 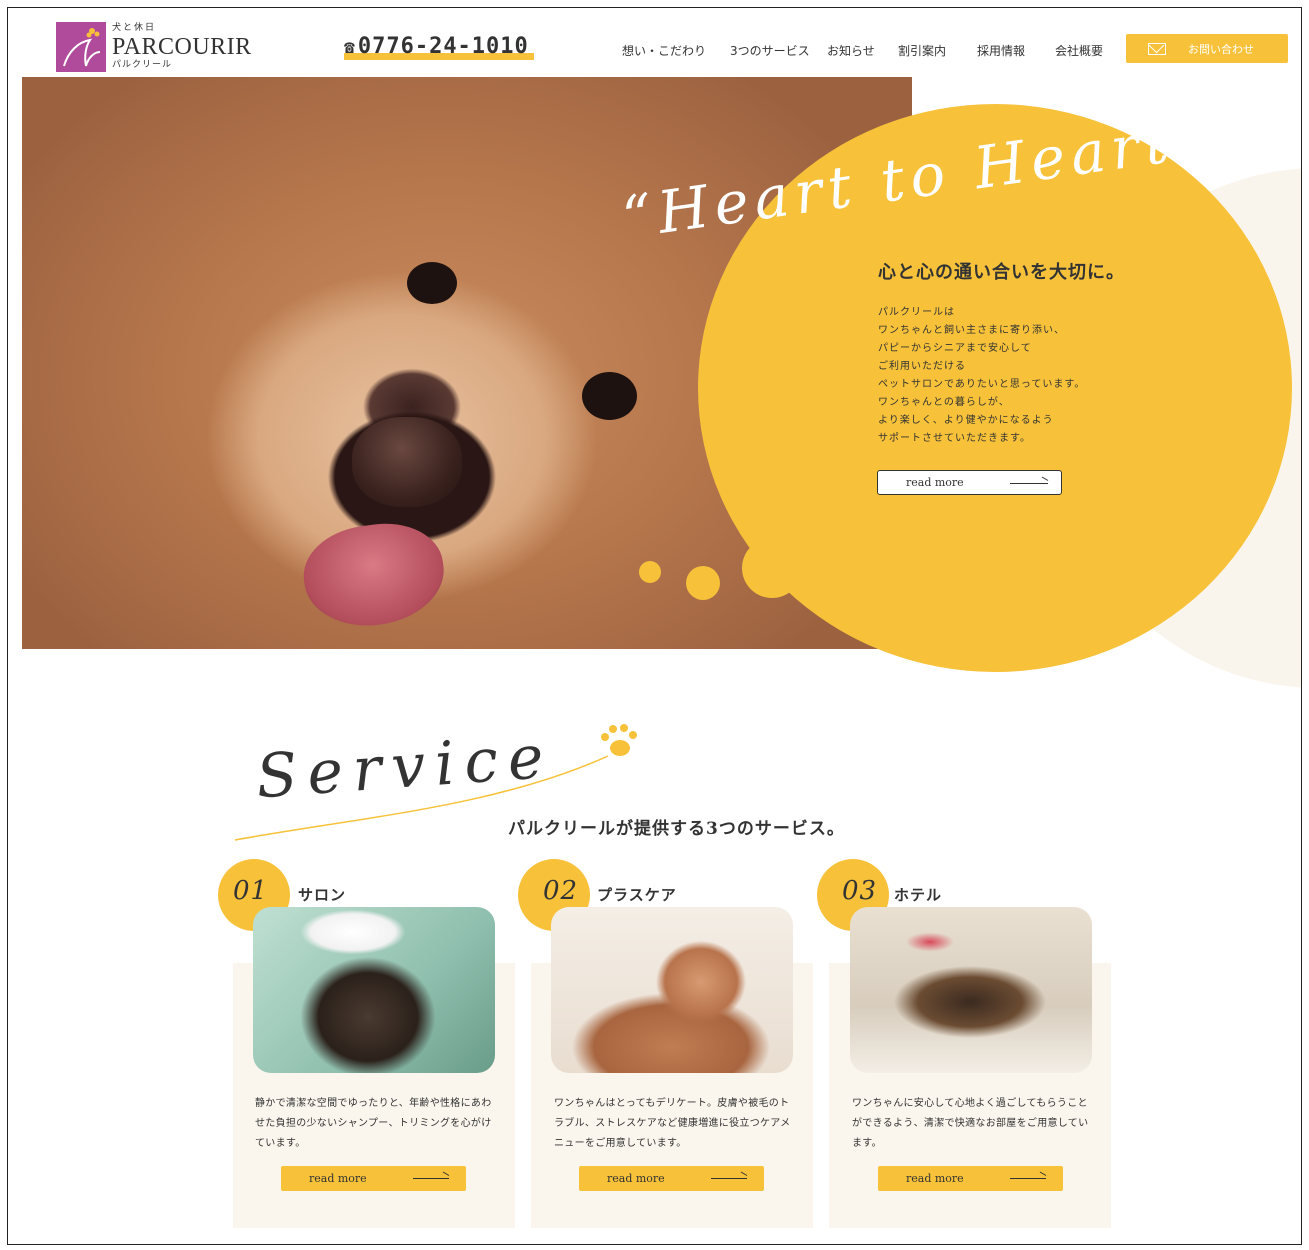 I want to click on nav-item-philosophy: 想い・こだわり, so click(x=664, y=50).